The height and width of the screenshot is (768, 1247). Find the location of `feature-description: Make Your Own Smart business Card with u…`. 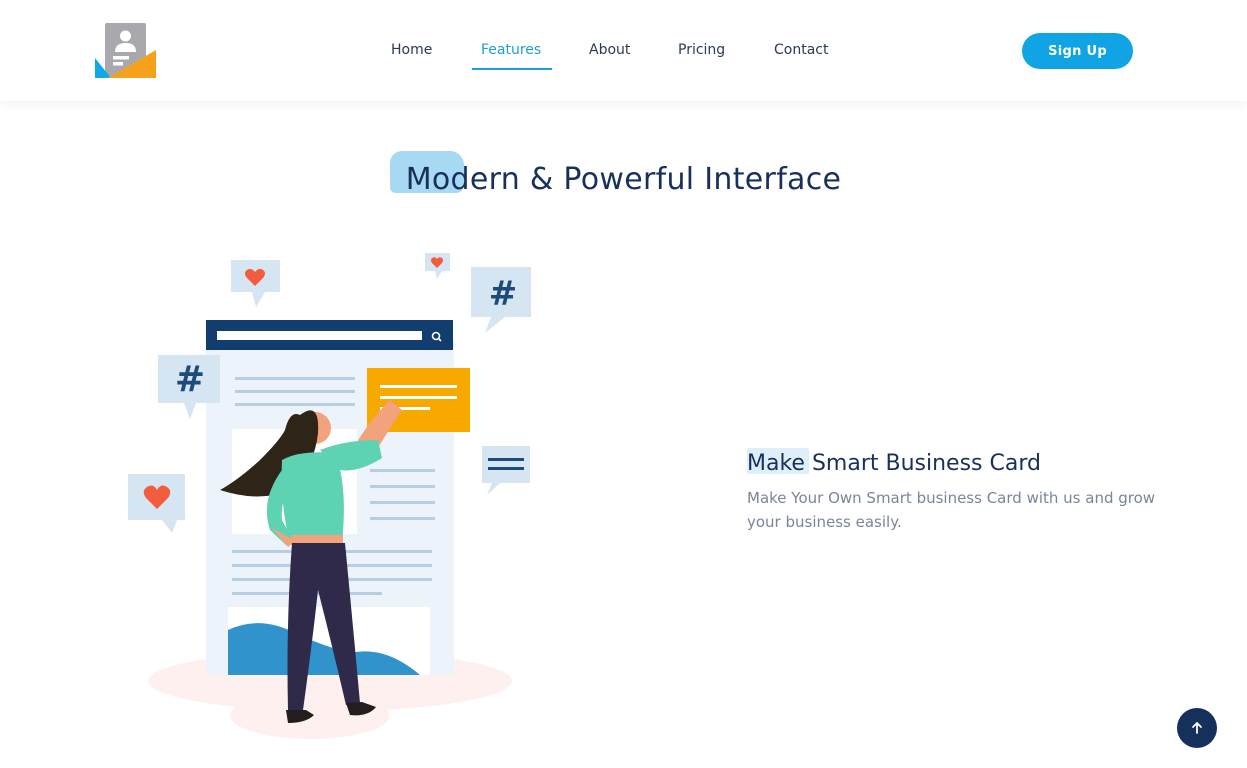

feature-description: Make Your Own Smart business Card with u… is located at coordinates (951, 510).